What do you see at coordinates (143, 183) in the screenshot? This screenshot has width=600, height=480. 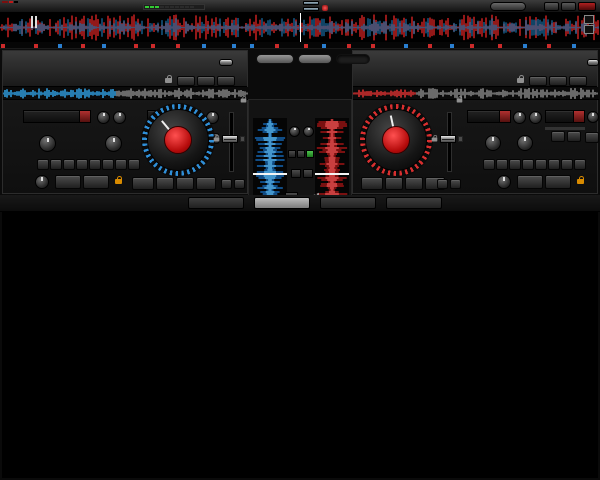 I see `deck-a-cue-button` at bounding box center [143, 183].